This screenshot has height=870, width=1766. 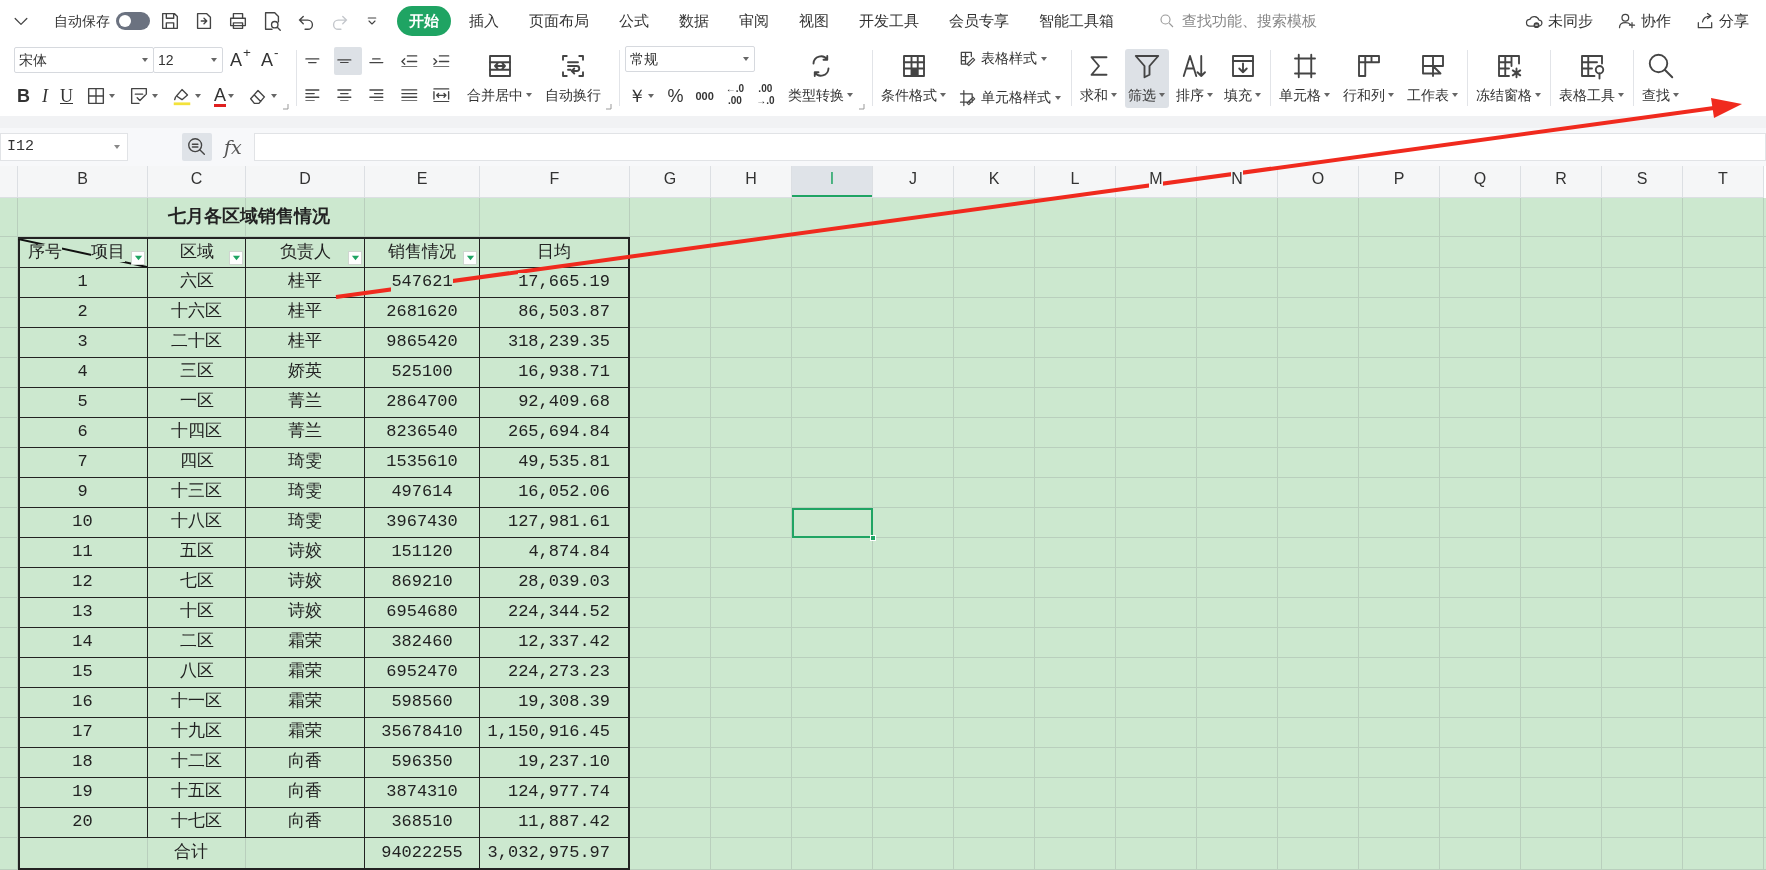 What do you see at coordinates (555, 343) in the screenshot?
I see `table-cell: 318,239.35` at bounding box center [555, 343].